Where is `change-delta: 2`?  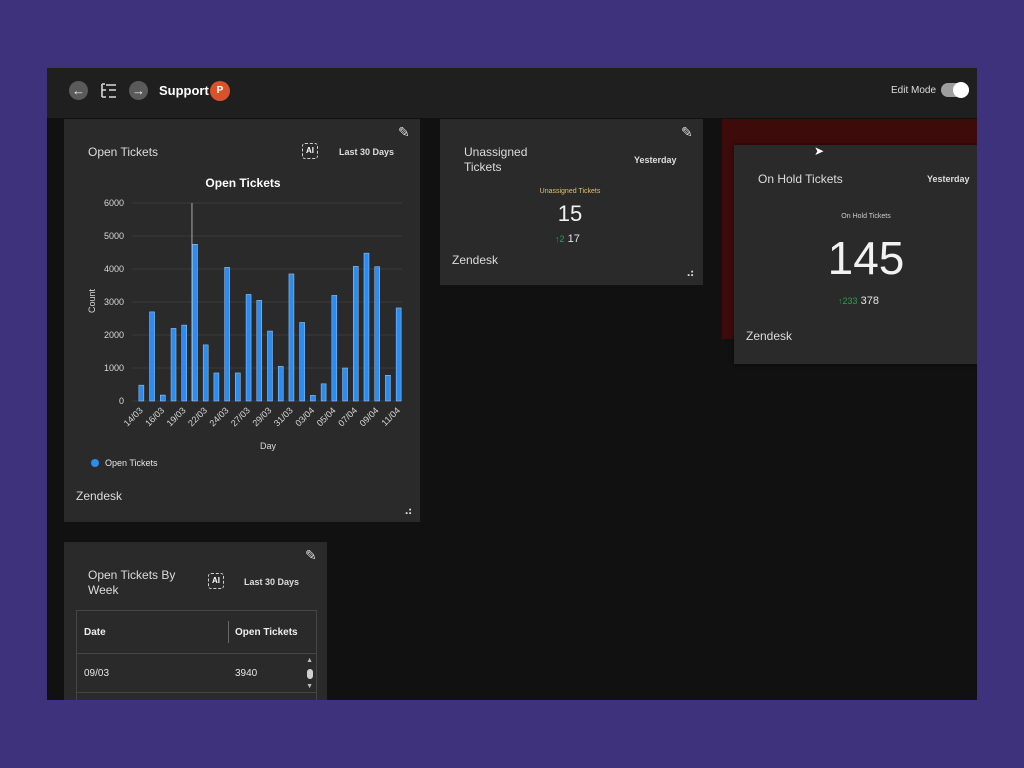
change-delta: 2 is located at coordinates (562, 239).